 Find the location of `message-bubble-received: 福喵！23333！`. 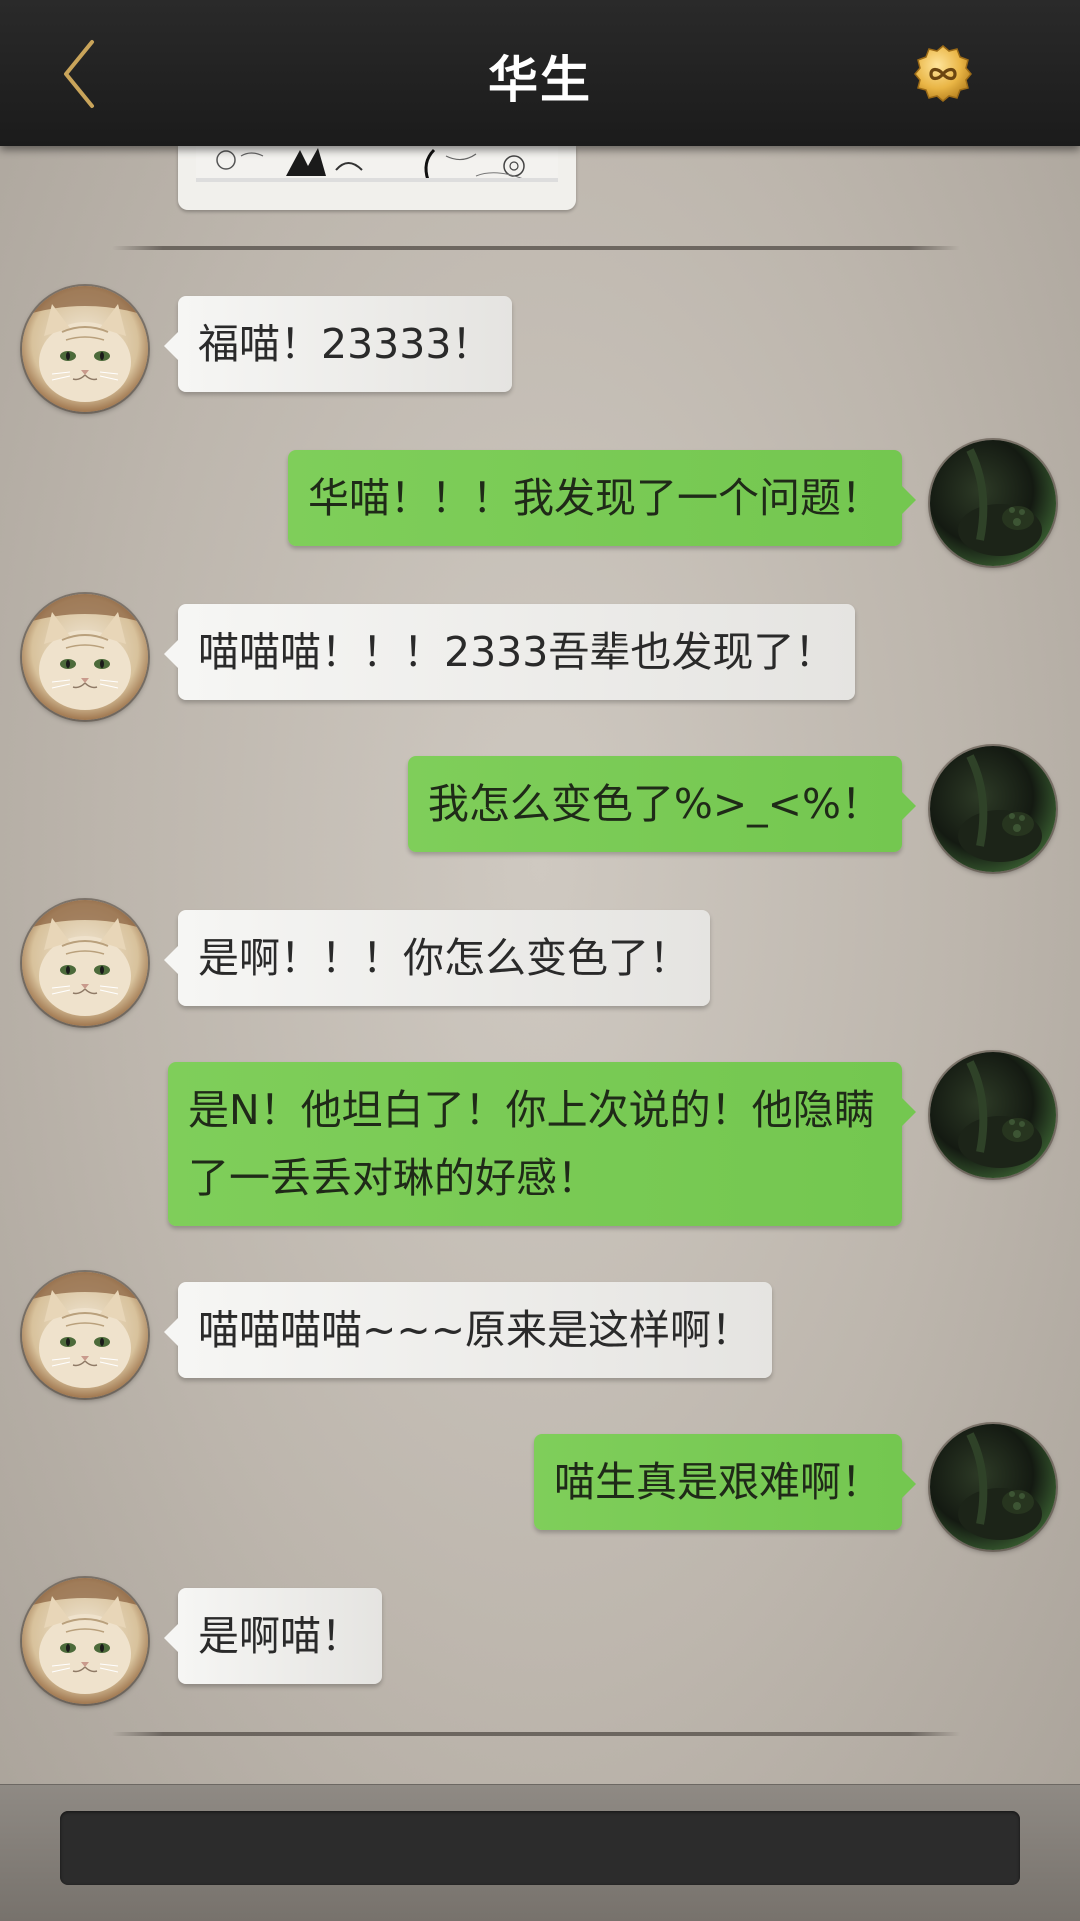

message-bubble-received: 福喵！23333！ is located at coordinates (338, 344).